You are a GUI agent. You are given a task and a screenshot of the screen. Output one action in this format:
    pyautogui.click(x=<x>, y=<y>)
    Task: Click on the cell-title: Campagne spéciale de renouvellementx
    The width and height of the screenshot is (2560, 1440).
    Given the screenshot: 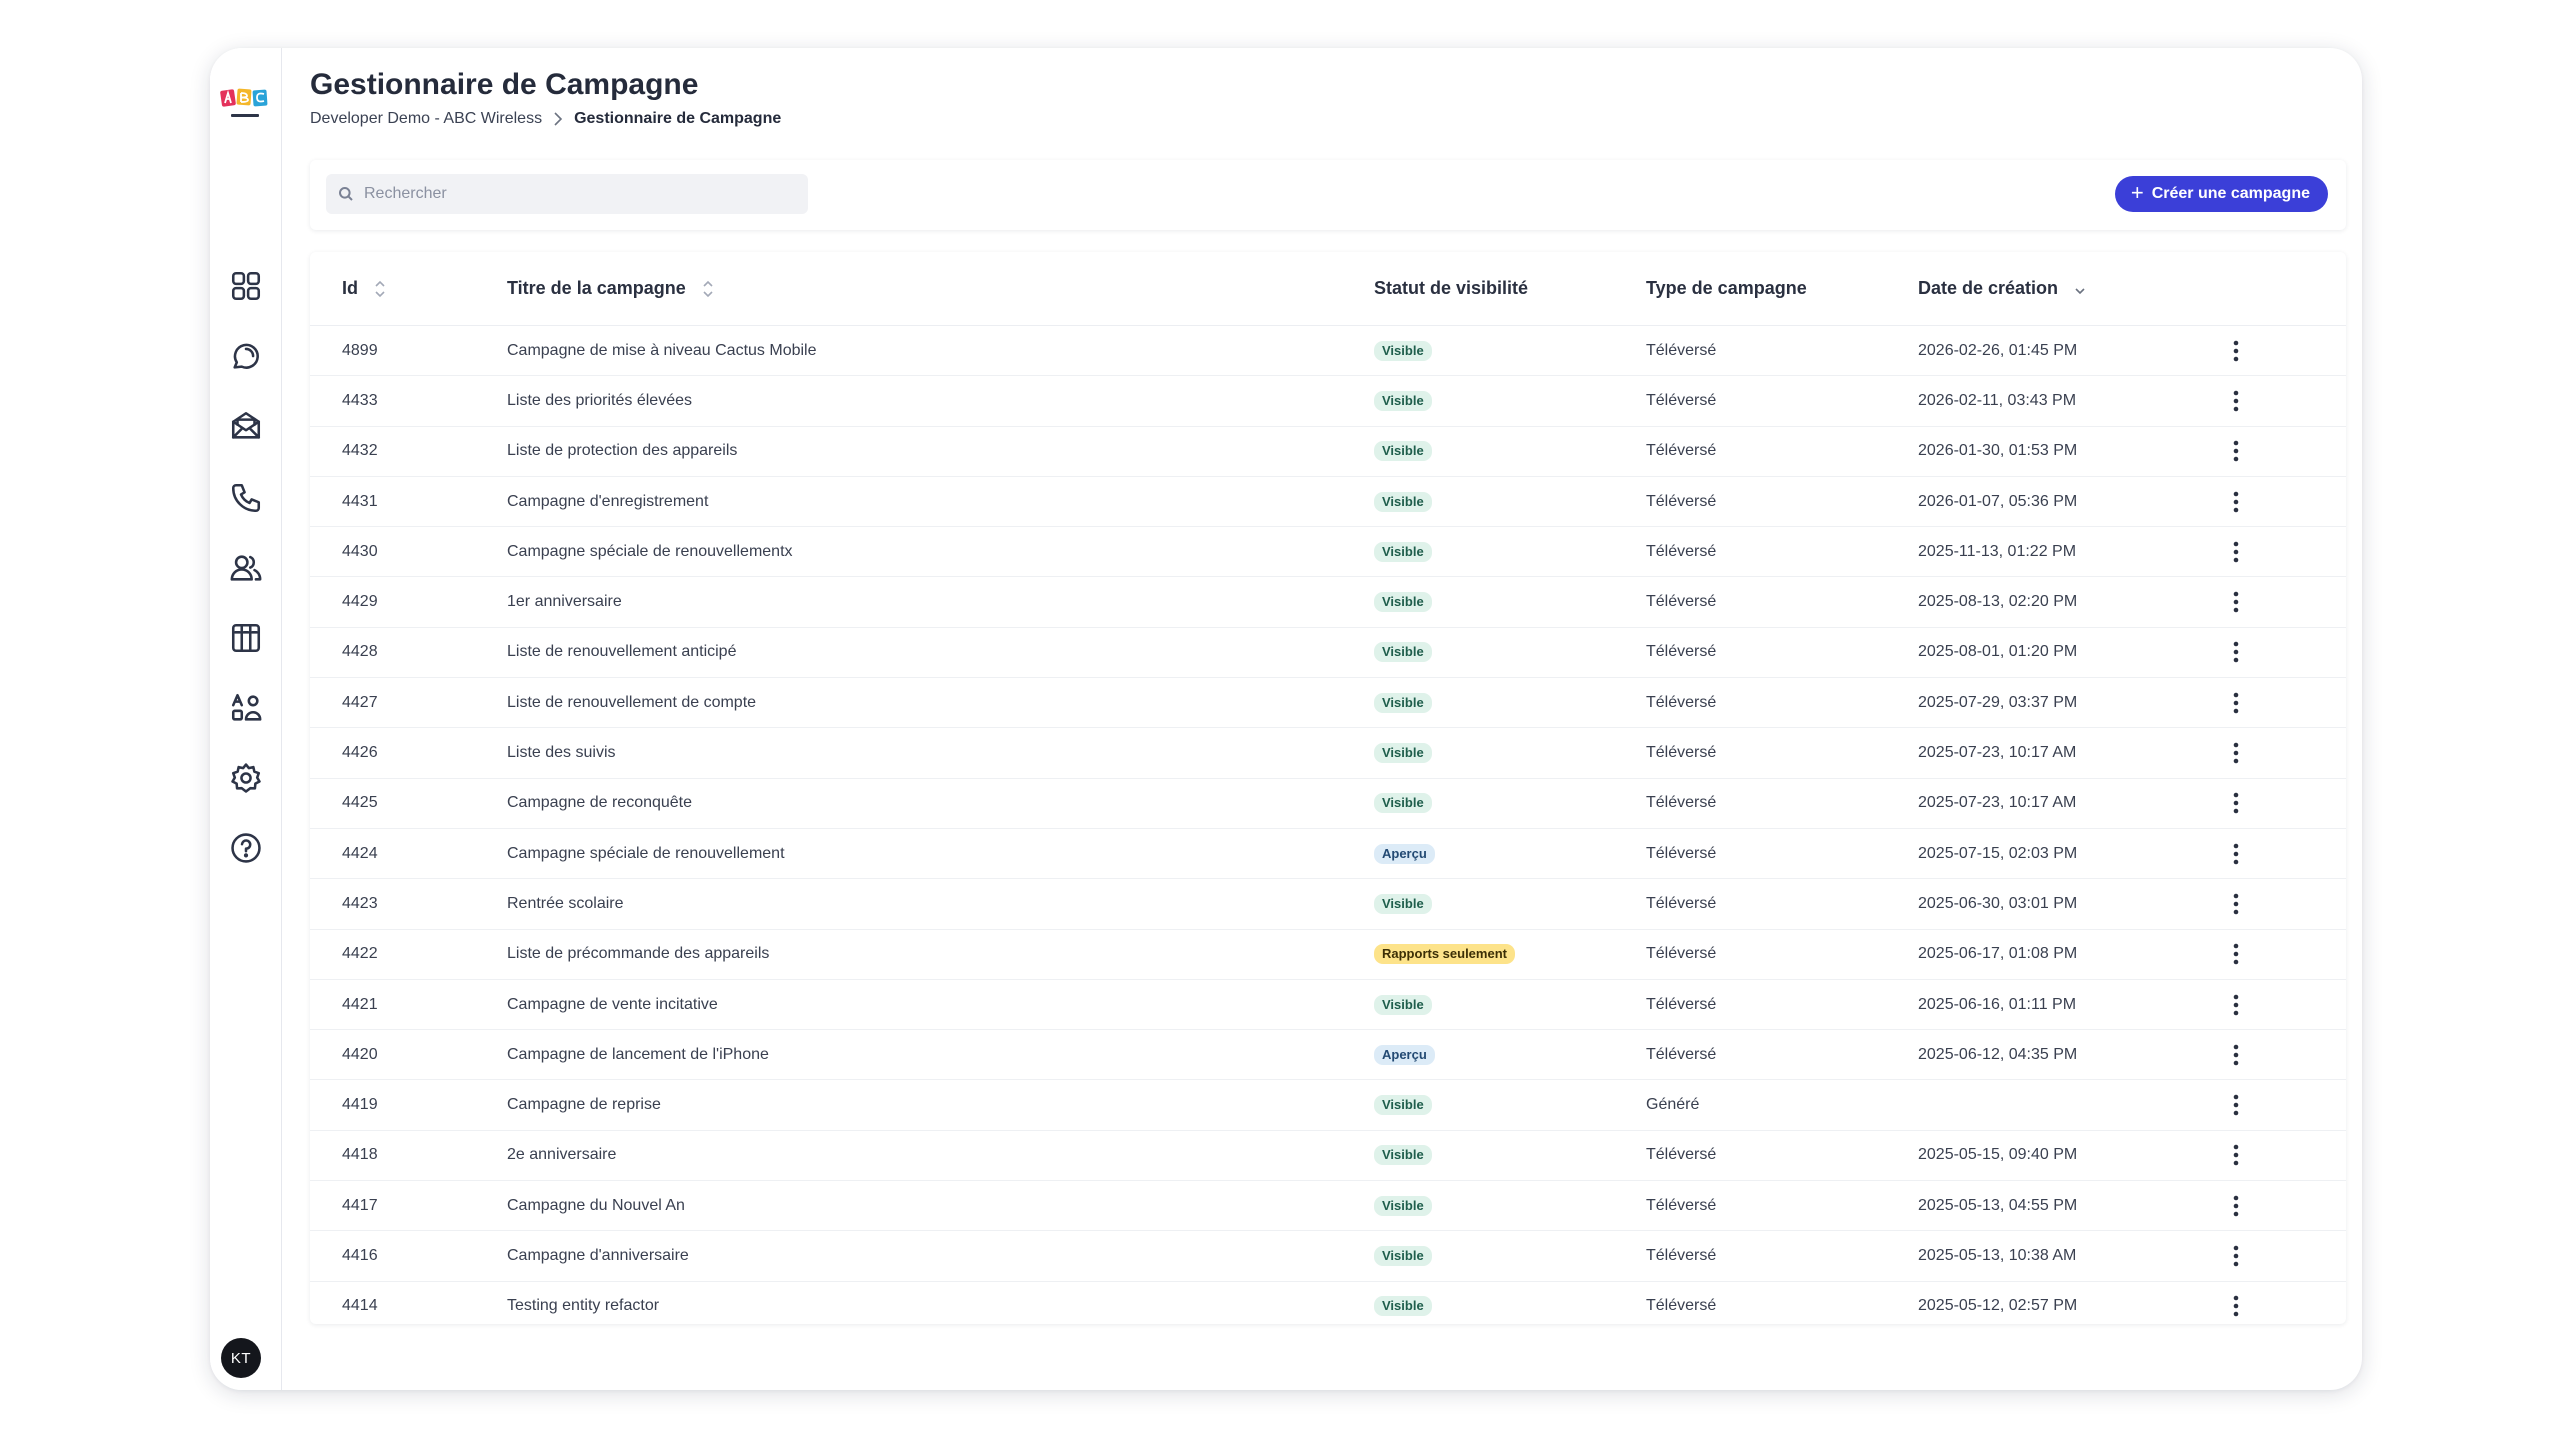 What is the action you would take?
    pyautogui.click(x=650, y=551)
    